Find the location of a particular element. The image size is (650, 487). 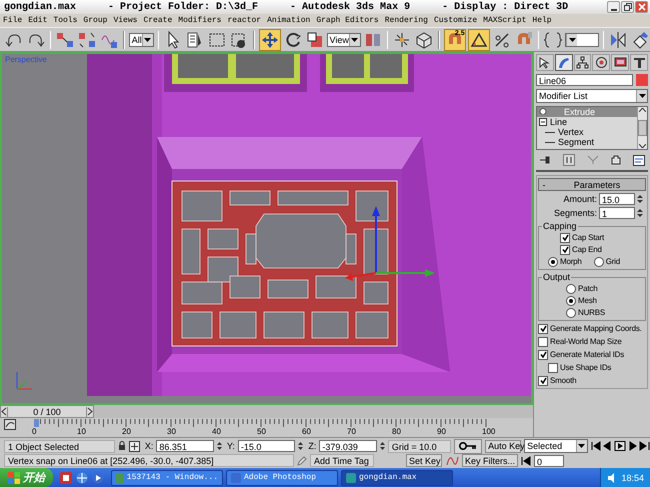

radio-label: Patch is located at coordinates (588, 288).